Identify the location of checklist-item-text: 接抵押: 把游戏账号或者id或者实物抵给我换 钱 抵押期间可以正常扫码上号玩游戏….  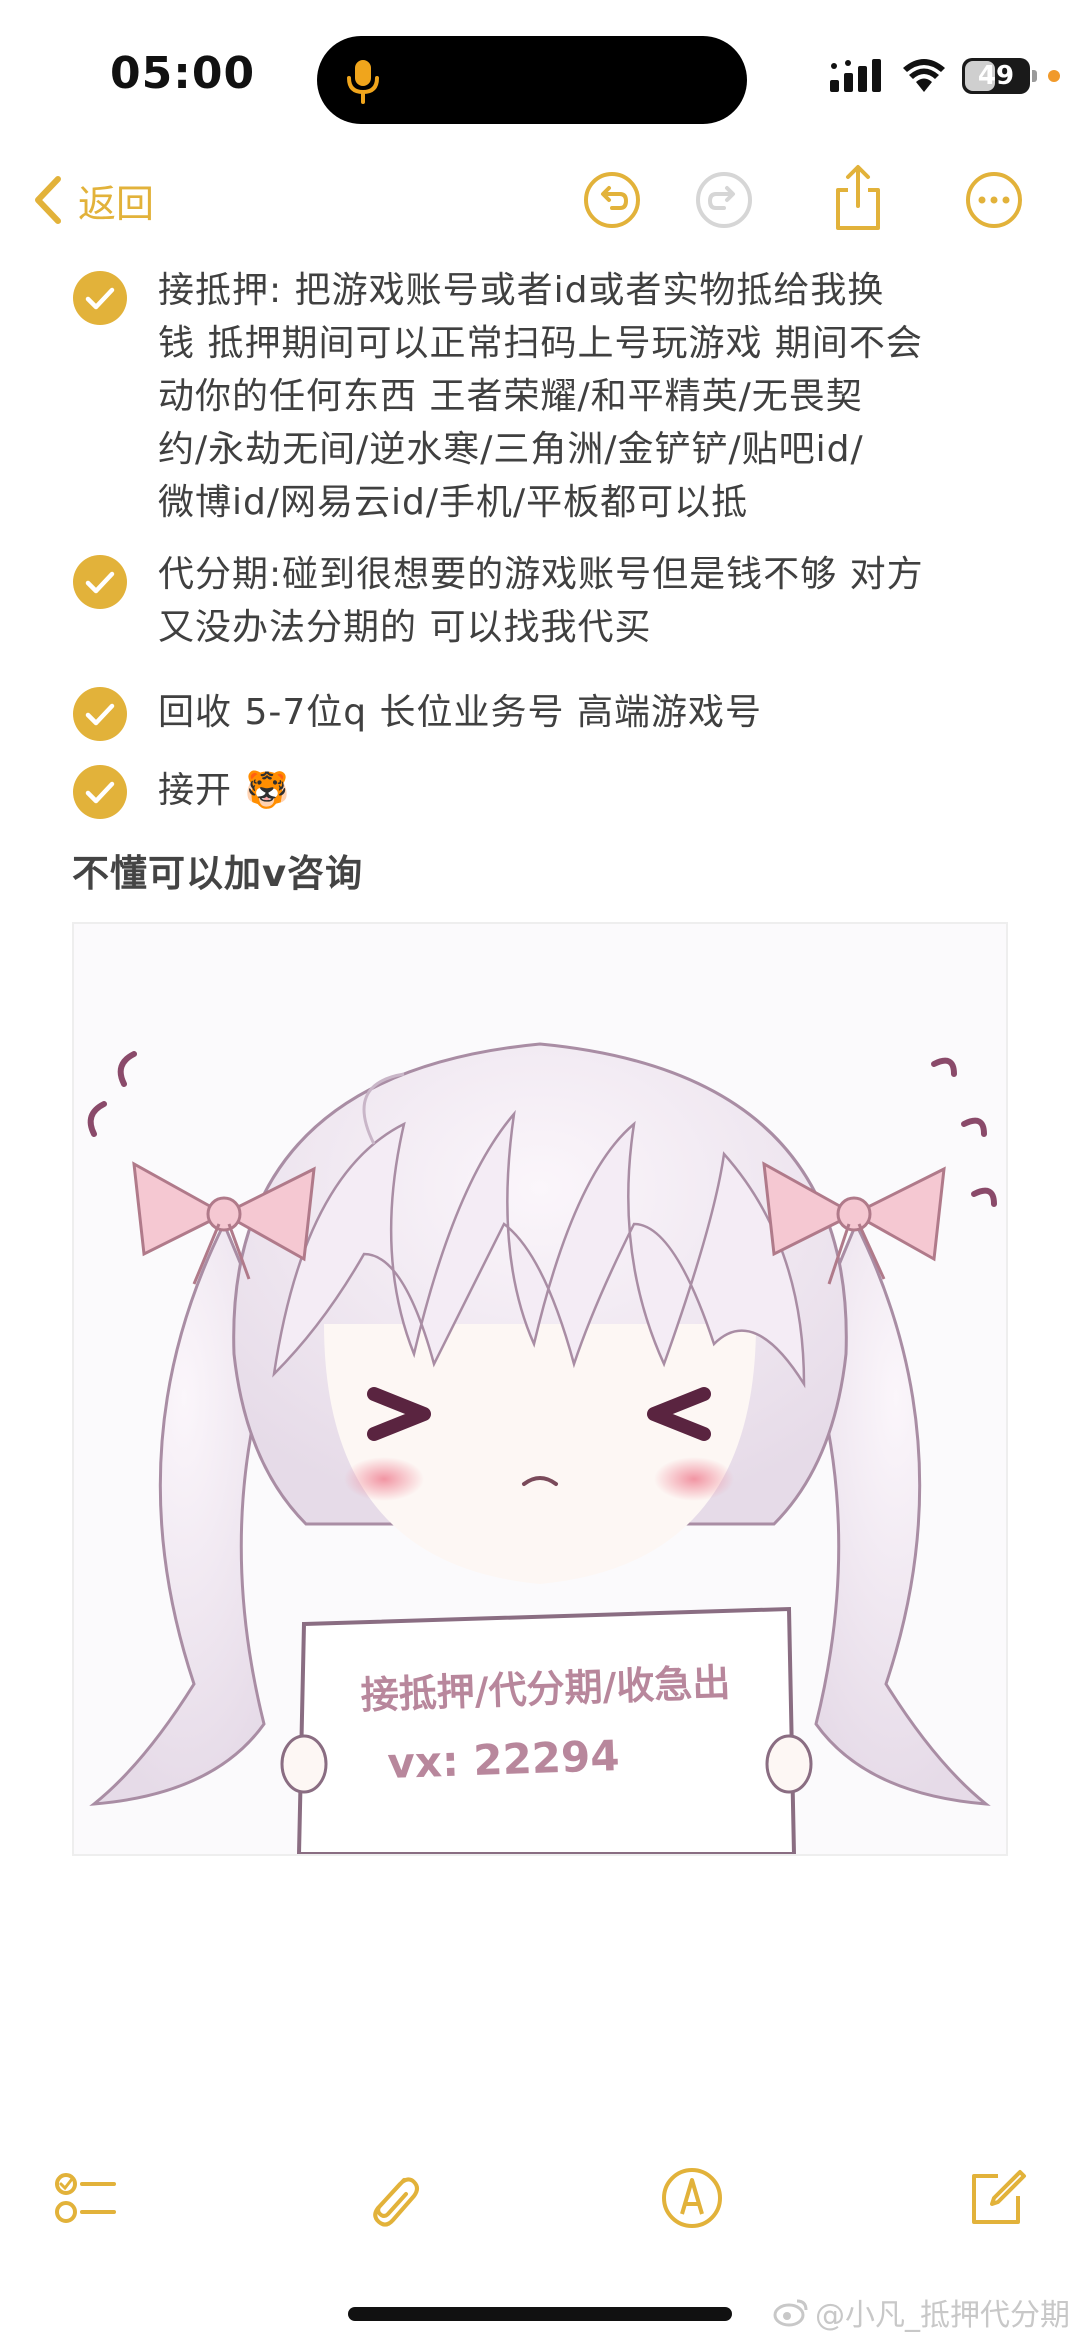
(540, 396).